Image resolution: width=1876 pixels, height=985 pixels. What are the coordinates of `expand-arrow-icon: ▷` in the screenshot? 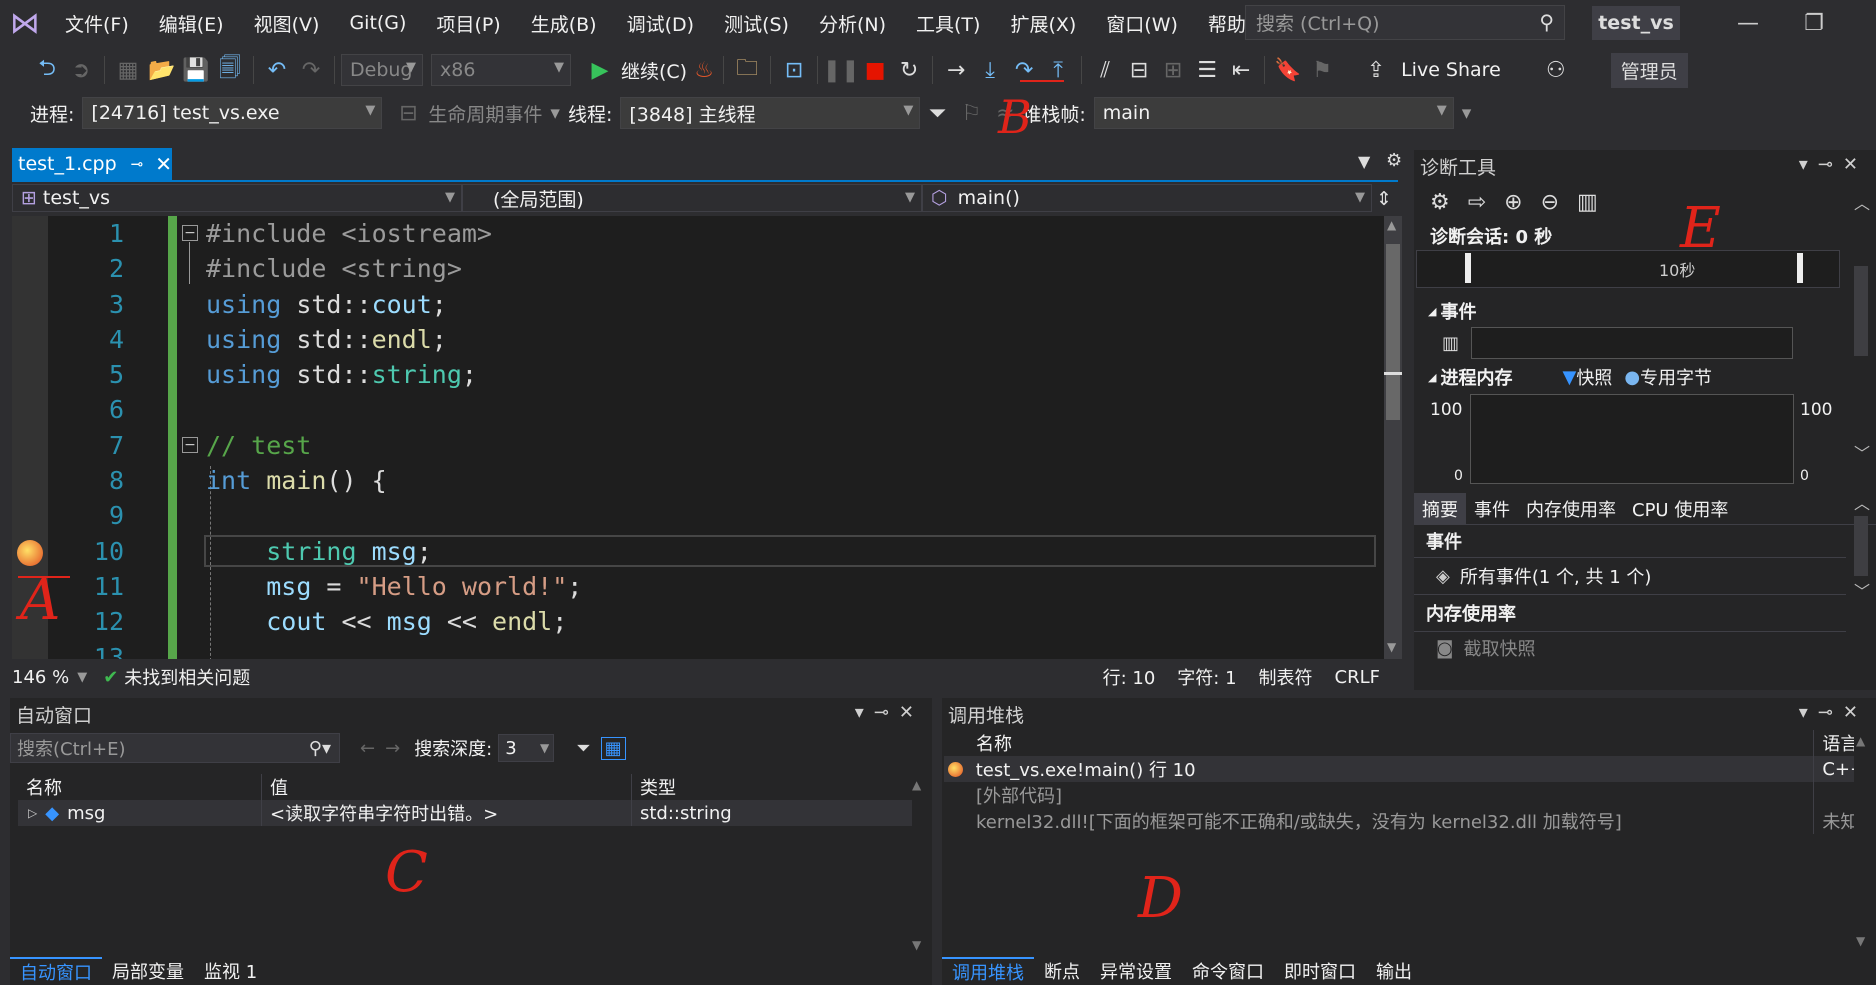 It's located at (32, 813).